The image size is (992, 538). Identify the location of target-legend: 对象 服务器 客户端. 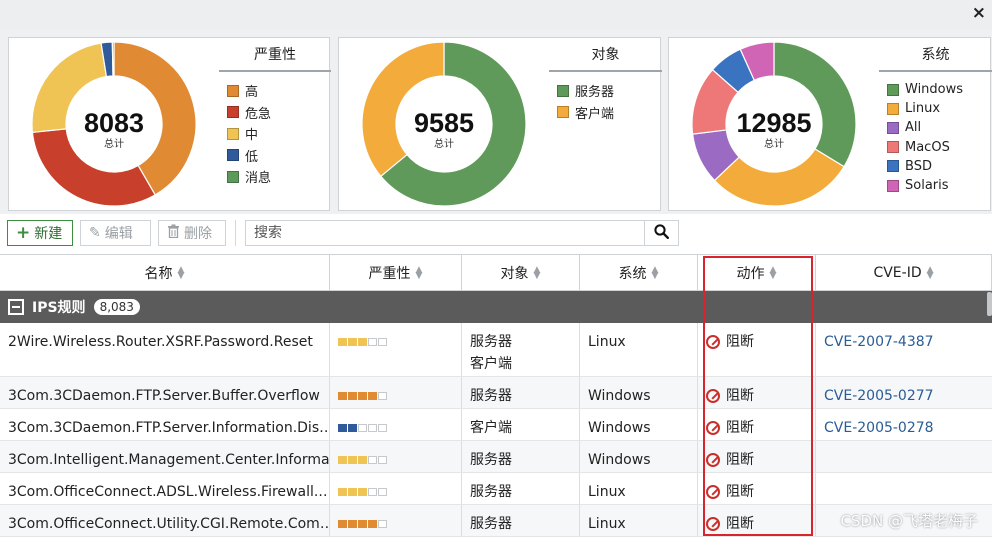
(605, 82).